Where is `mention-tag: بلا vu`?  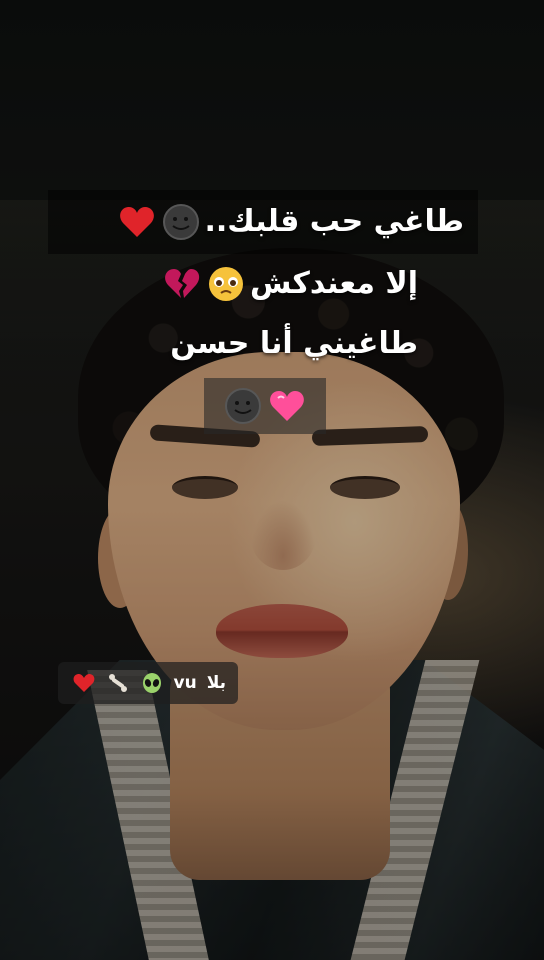
mention-tag: بلا vu is located at coordinates (148, 683).